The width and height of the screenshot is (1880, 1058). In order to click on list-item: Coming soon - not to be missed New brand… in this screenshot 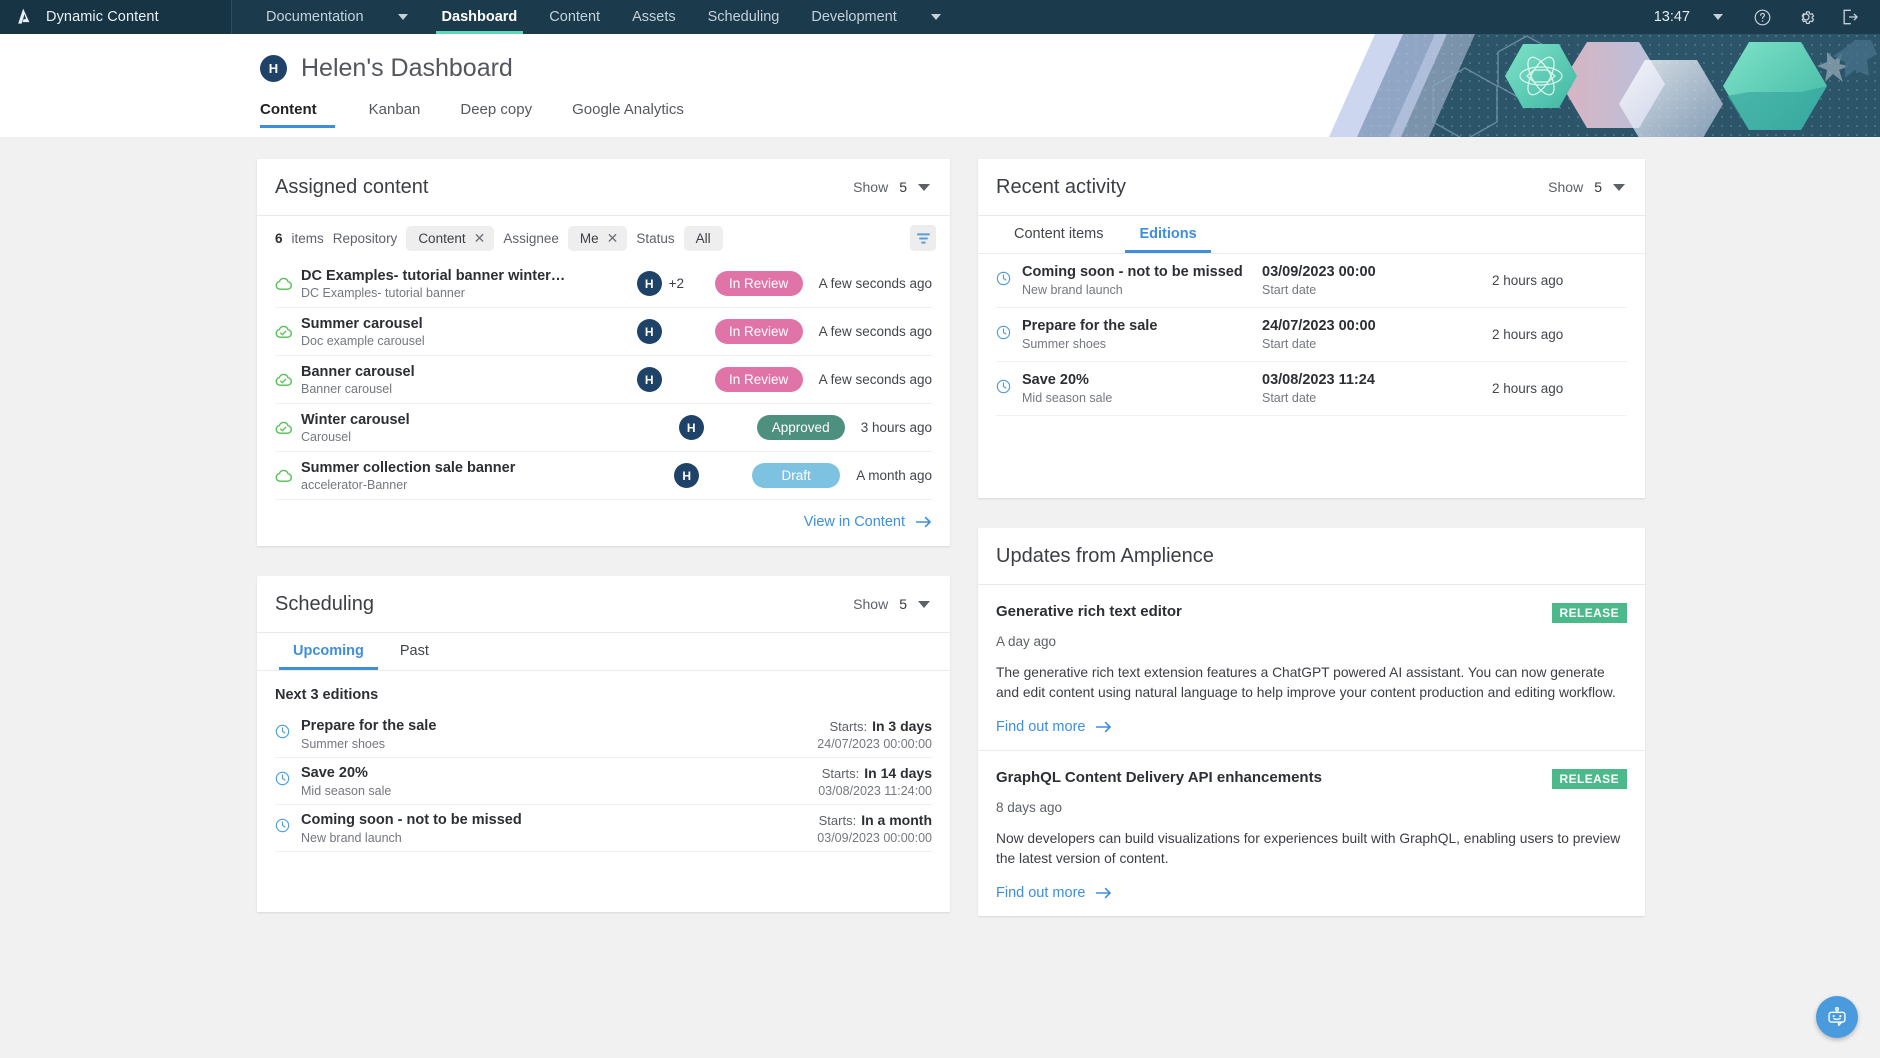, I will do `click(603, 828)`.